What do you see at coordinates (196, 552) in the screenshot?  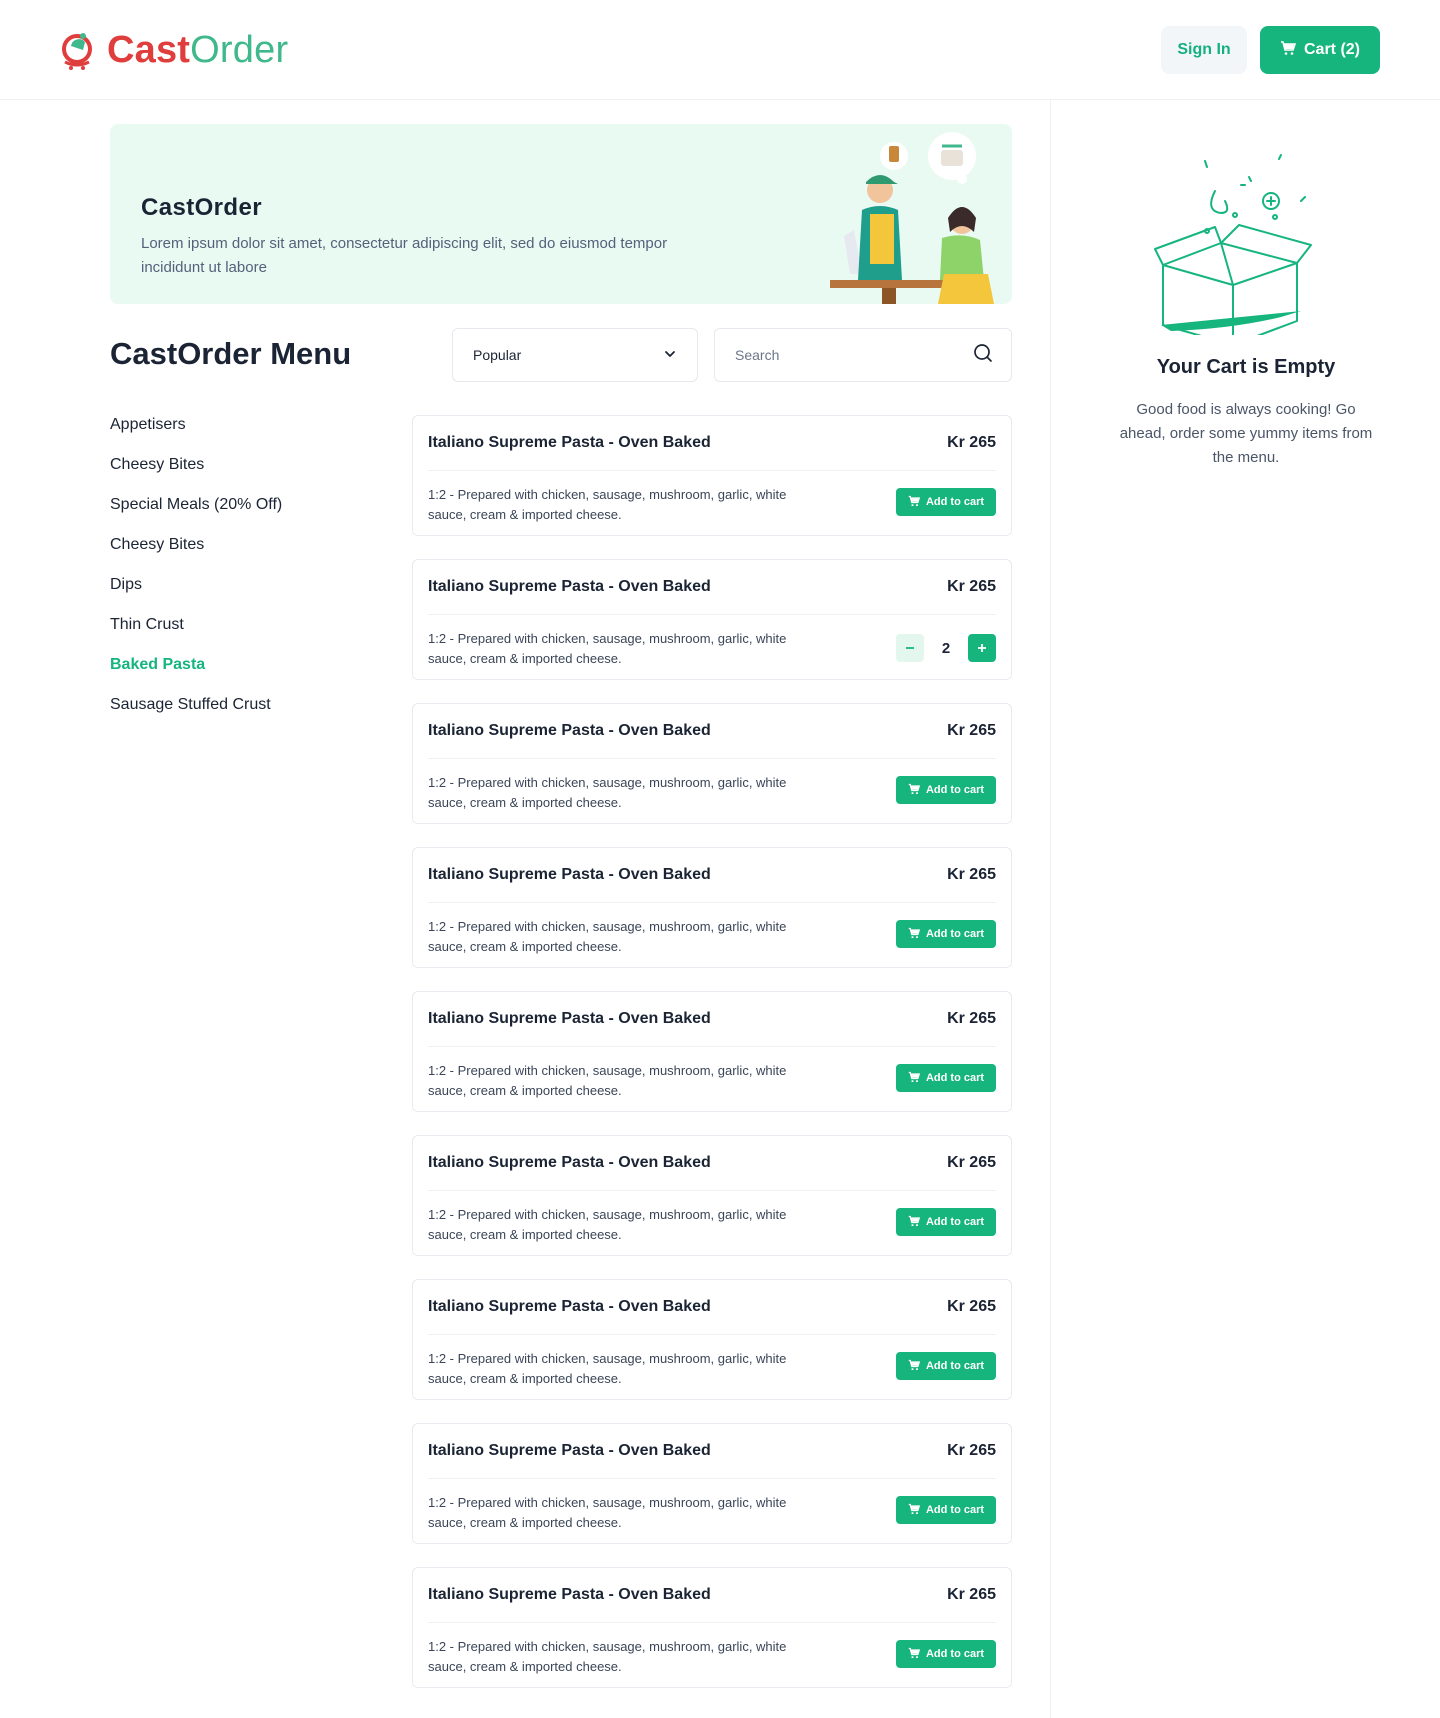 I see `category-item-cheesy-bites-2: Cheesy Bites` at bounding box center [196, 552].